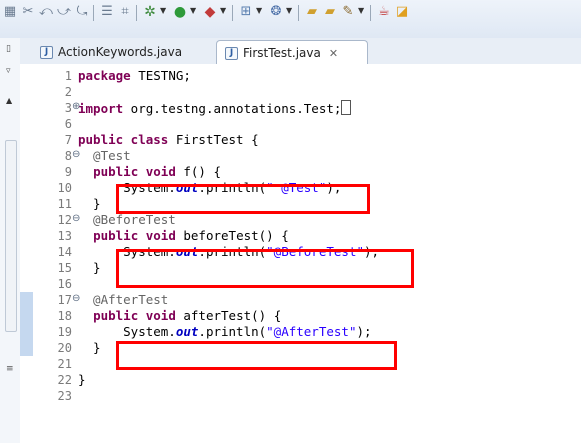  What do you see at coordinates (68, 124) in the screenshot?
I see `line-number: 6` at bounding box center [68, 124].